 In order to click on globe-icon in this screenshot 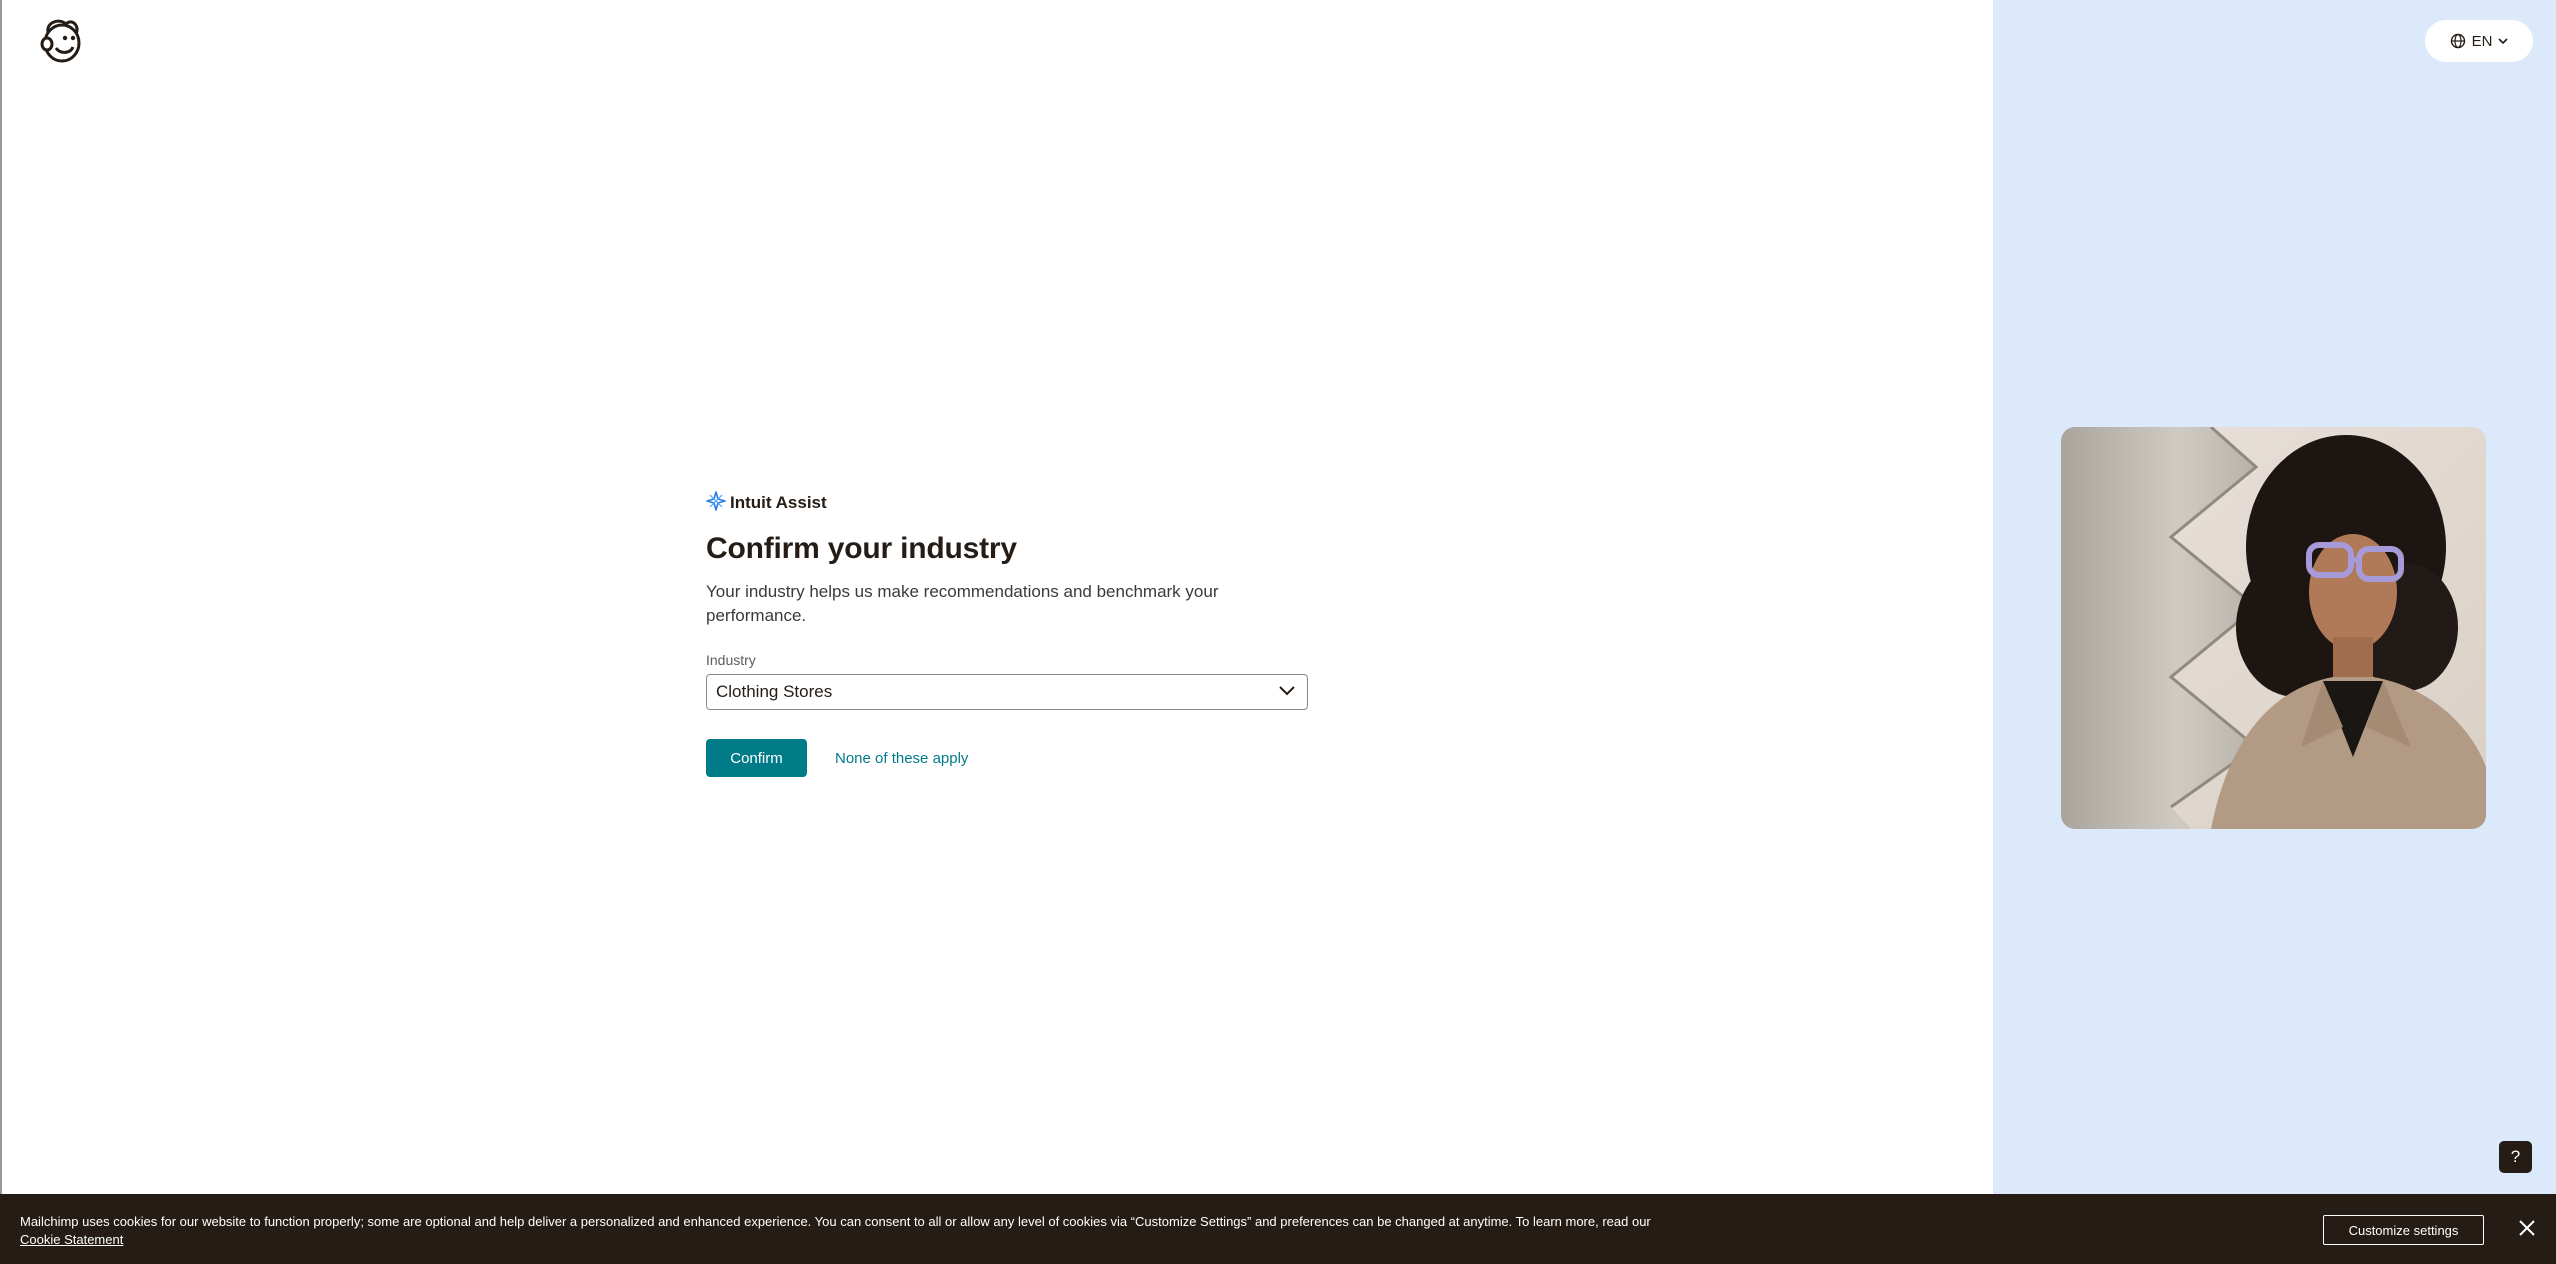, I will do `click(2458, 41)`.